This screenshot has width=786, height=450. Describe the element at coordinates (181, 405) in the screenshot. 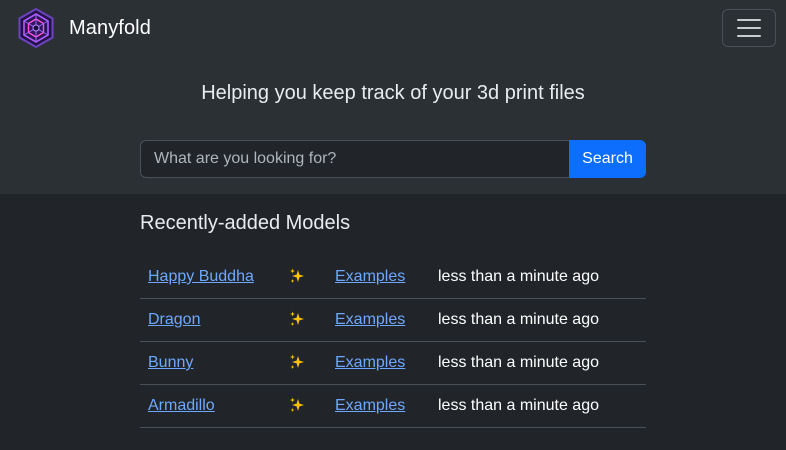

I see `model-link: Armadillo` at that location.